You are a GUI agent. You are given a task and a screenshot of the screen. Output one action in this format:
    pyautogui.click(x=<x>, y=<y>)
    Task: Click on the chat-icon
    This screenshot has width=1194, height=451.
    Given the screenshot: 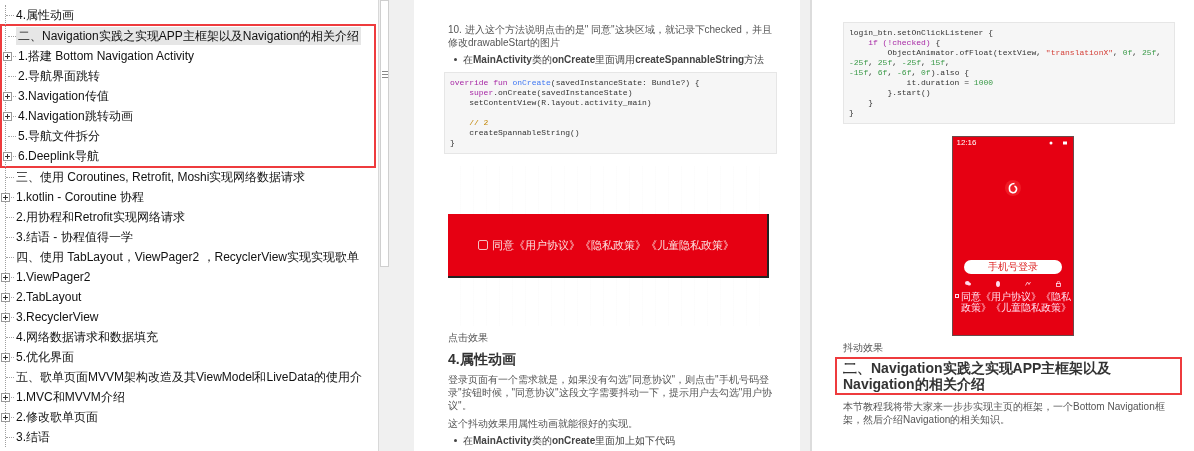 What is the action you would take?
    pyautogui.click(x=967, y=283)
    